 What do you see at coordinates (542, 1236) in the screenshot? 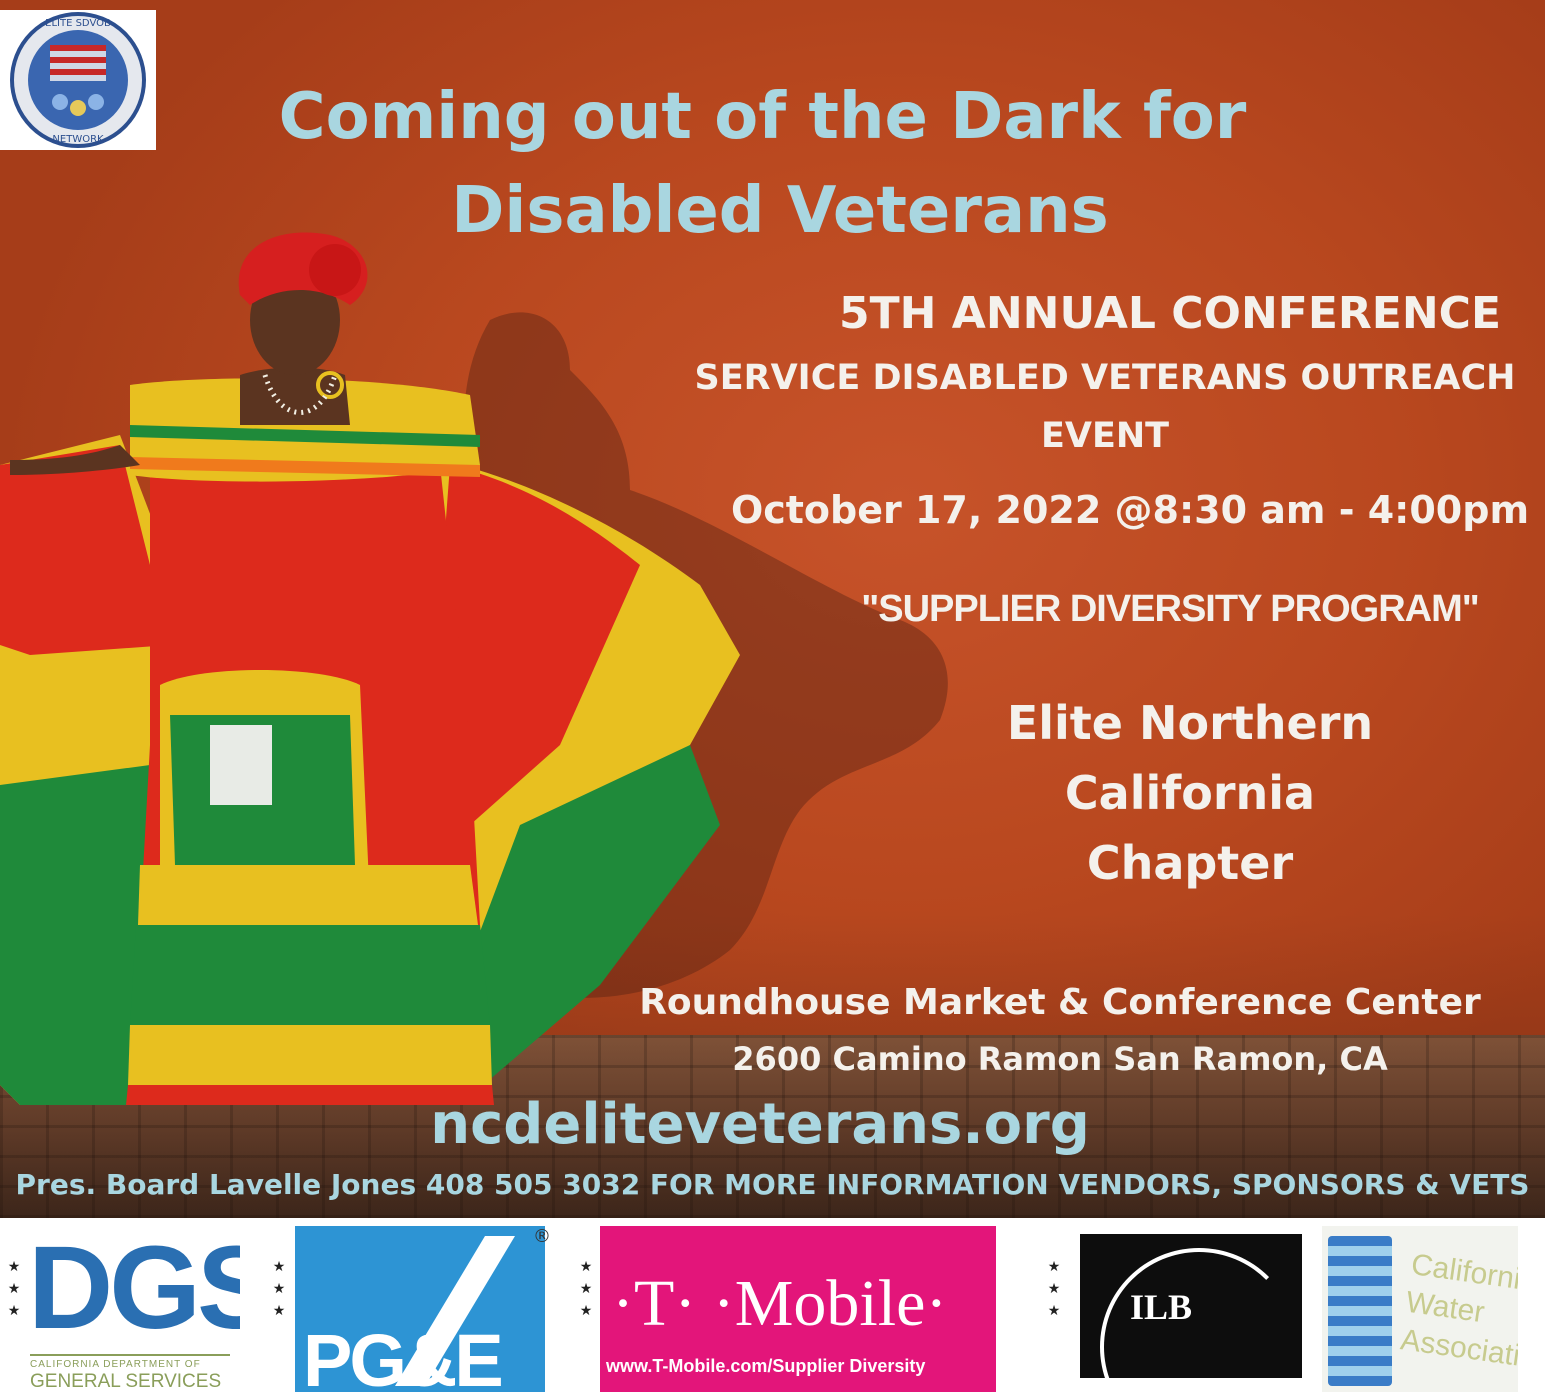
I see `registered-mark: ®` at bounding box center [542, 1236].